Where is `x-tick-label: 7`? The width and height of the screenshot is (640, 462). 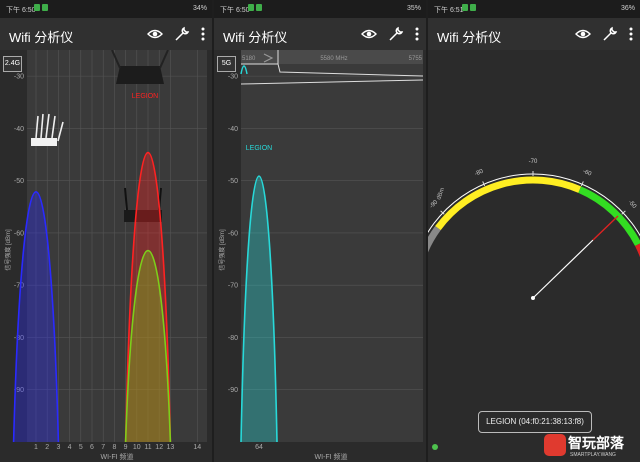 x-tick-label: 7 is located at coordinates (103, 447).